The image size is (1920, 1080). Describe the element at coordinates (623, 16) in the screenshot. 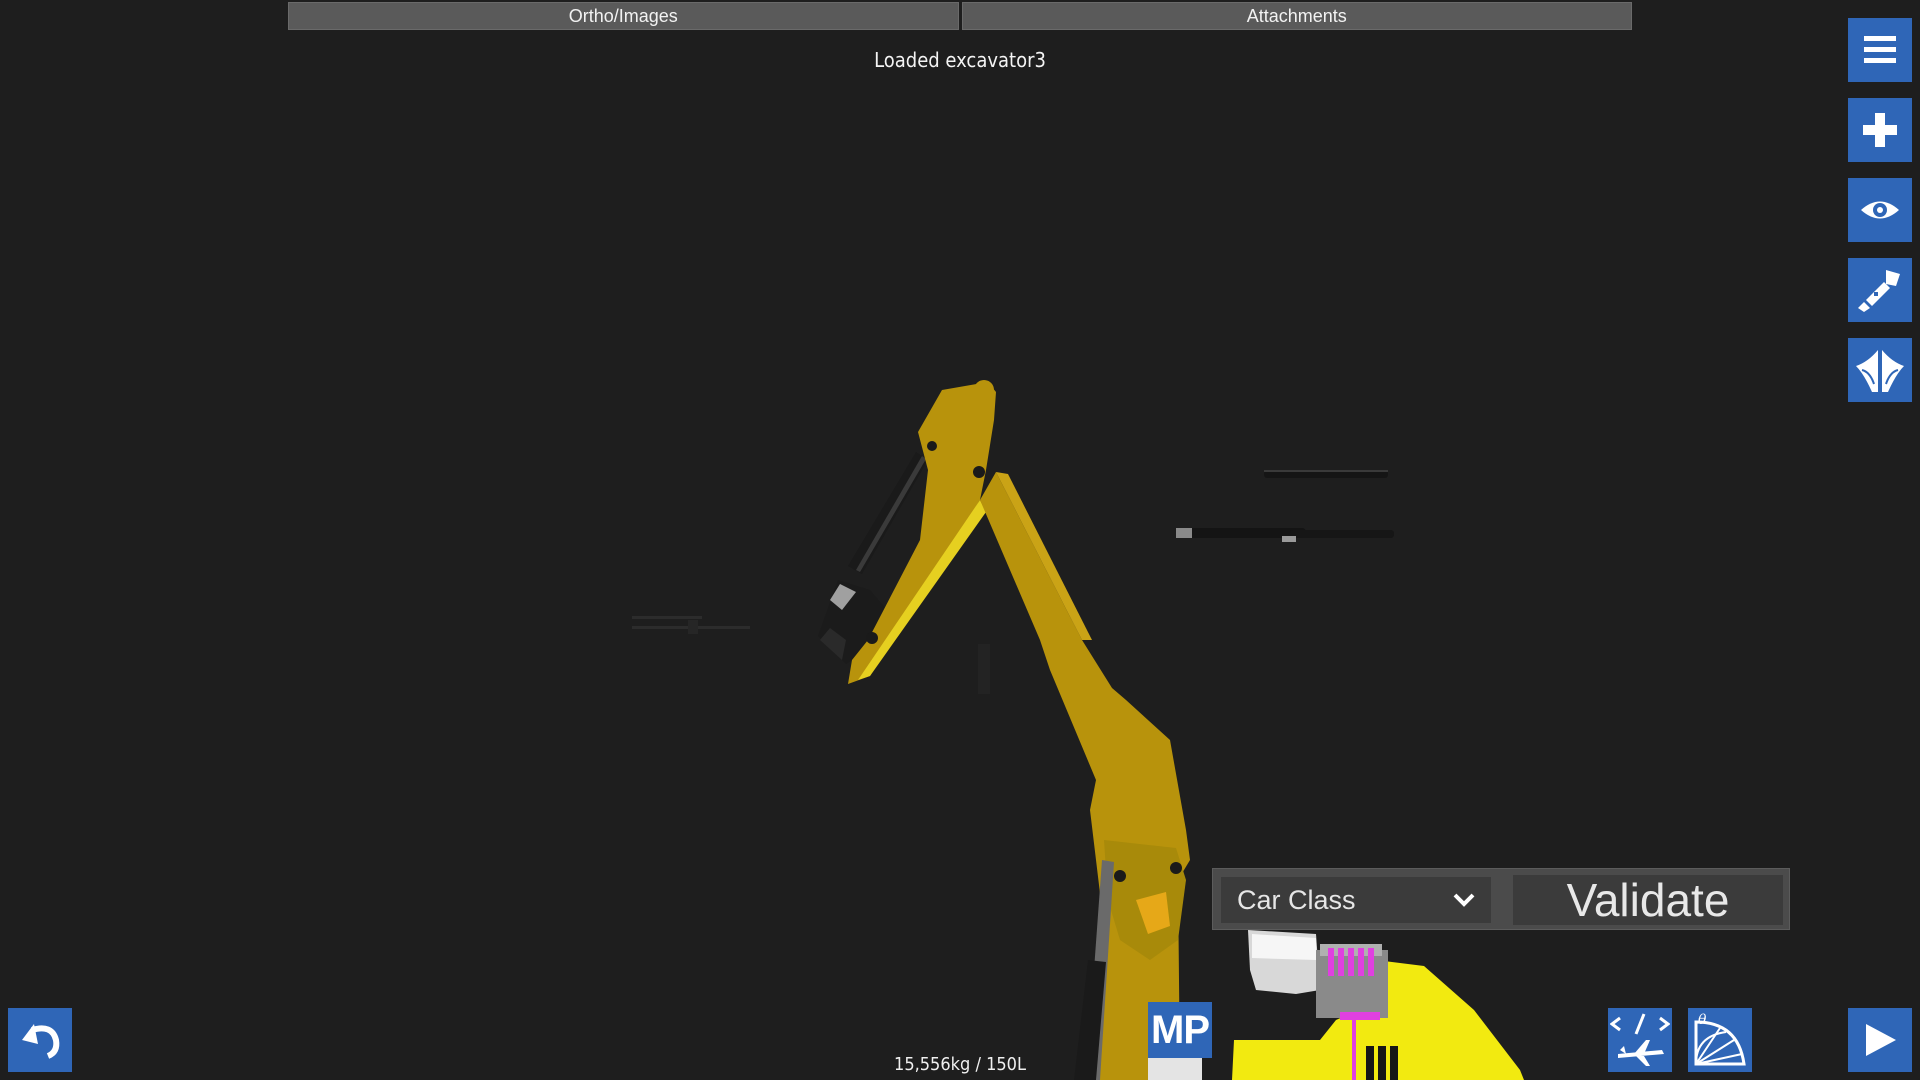

I see `tab-ortho-images: Ortho/Images` at that location.